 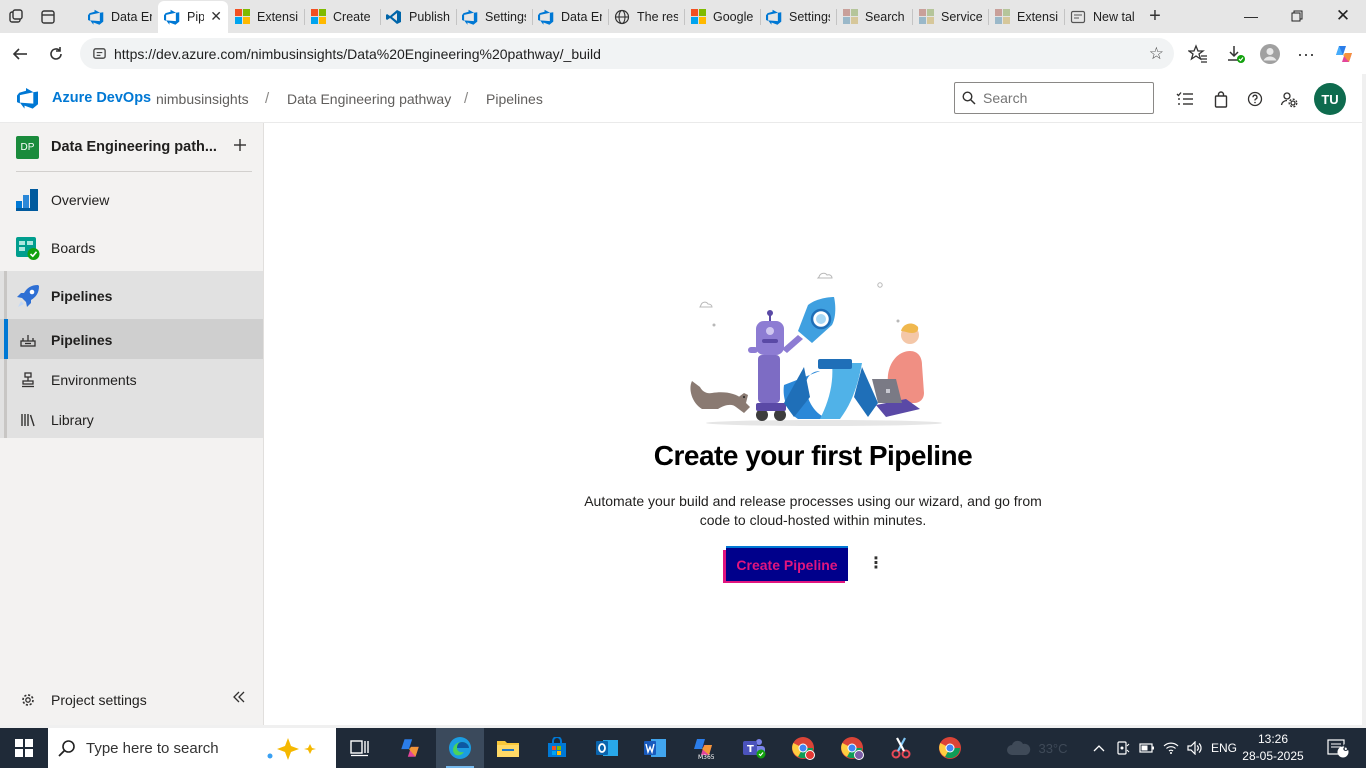 What do you see at coordinates (1343, 16) in the screenshot?
I see `close-window-button: ✕` at bounding box center [1343, 16].